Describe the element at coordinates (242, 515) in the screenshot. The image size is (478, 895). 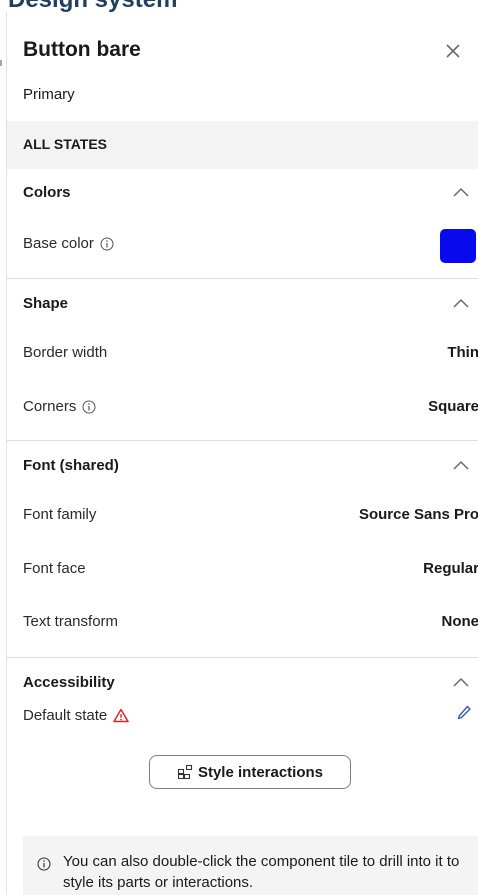
I see `row-font-family: Font family Source Sans Pro` at that location.